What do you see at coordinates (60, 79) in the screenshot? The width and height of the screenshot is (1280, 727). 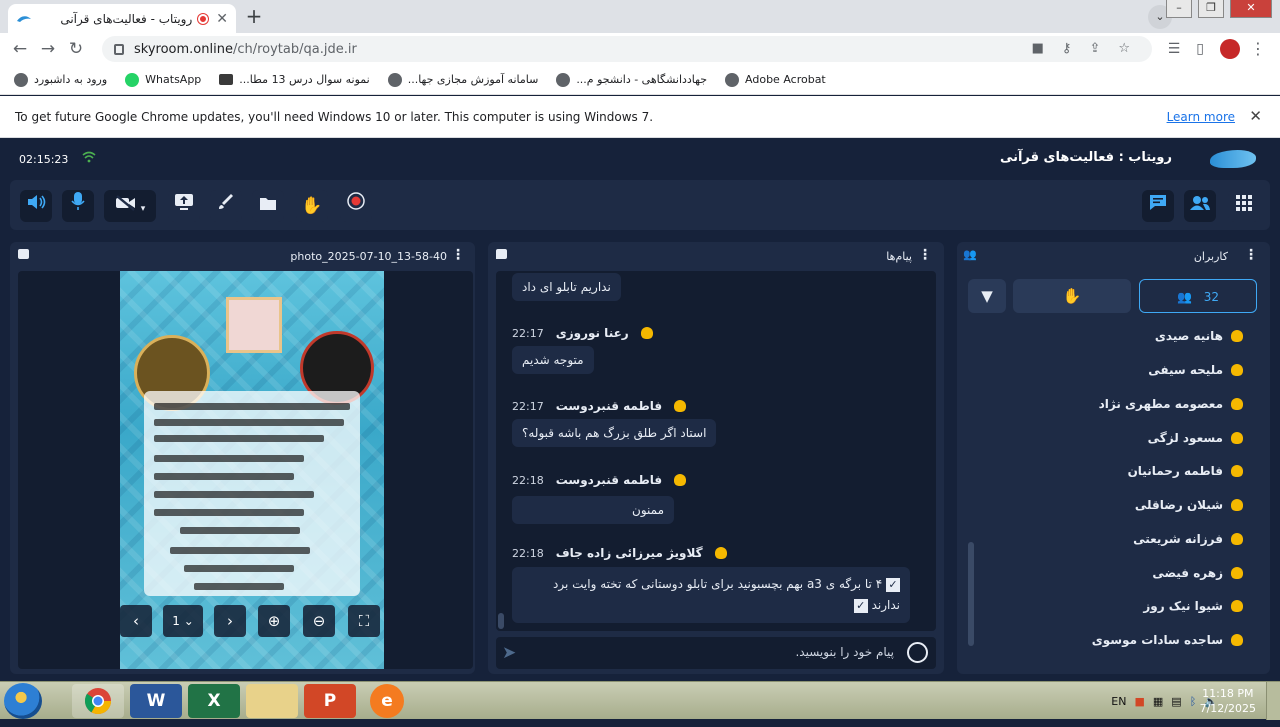 I see `bookmark-item: ورود به داشبورد` at bounding box center [60, 79].